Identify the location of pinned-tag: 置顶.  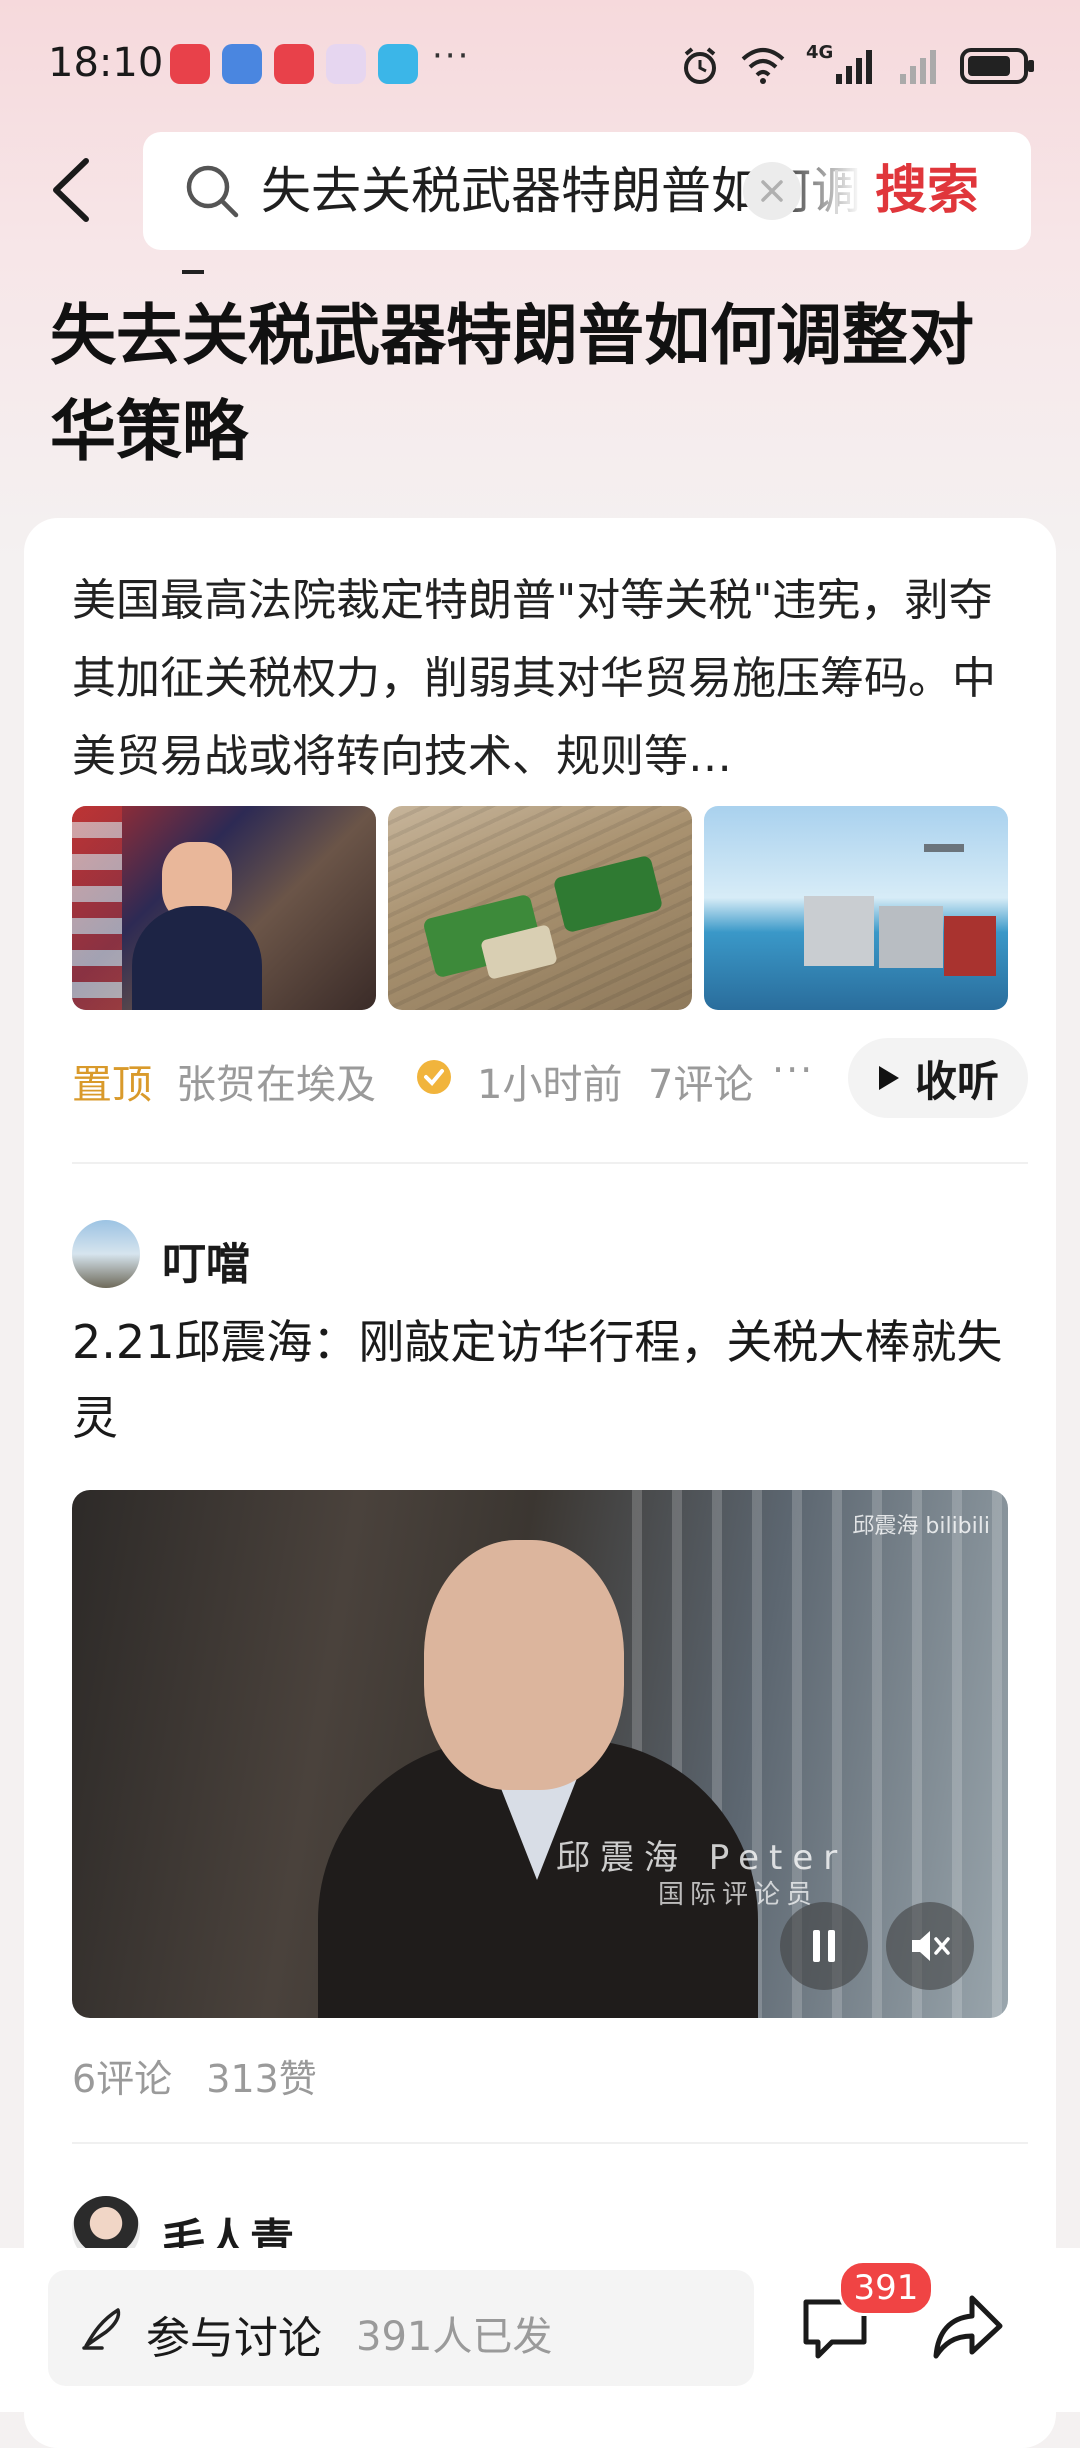
(112, 1085).